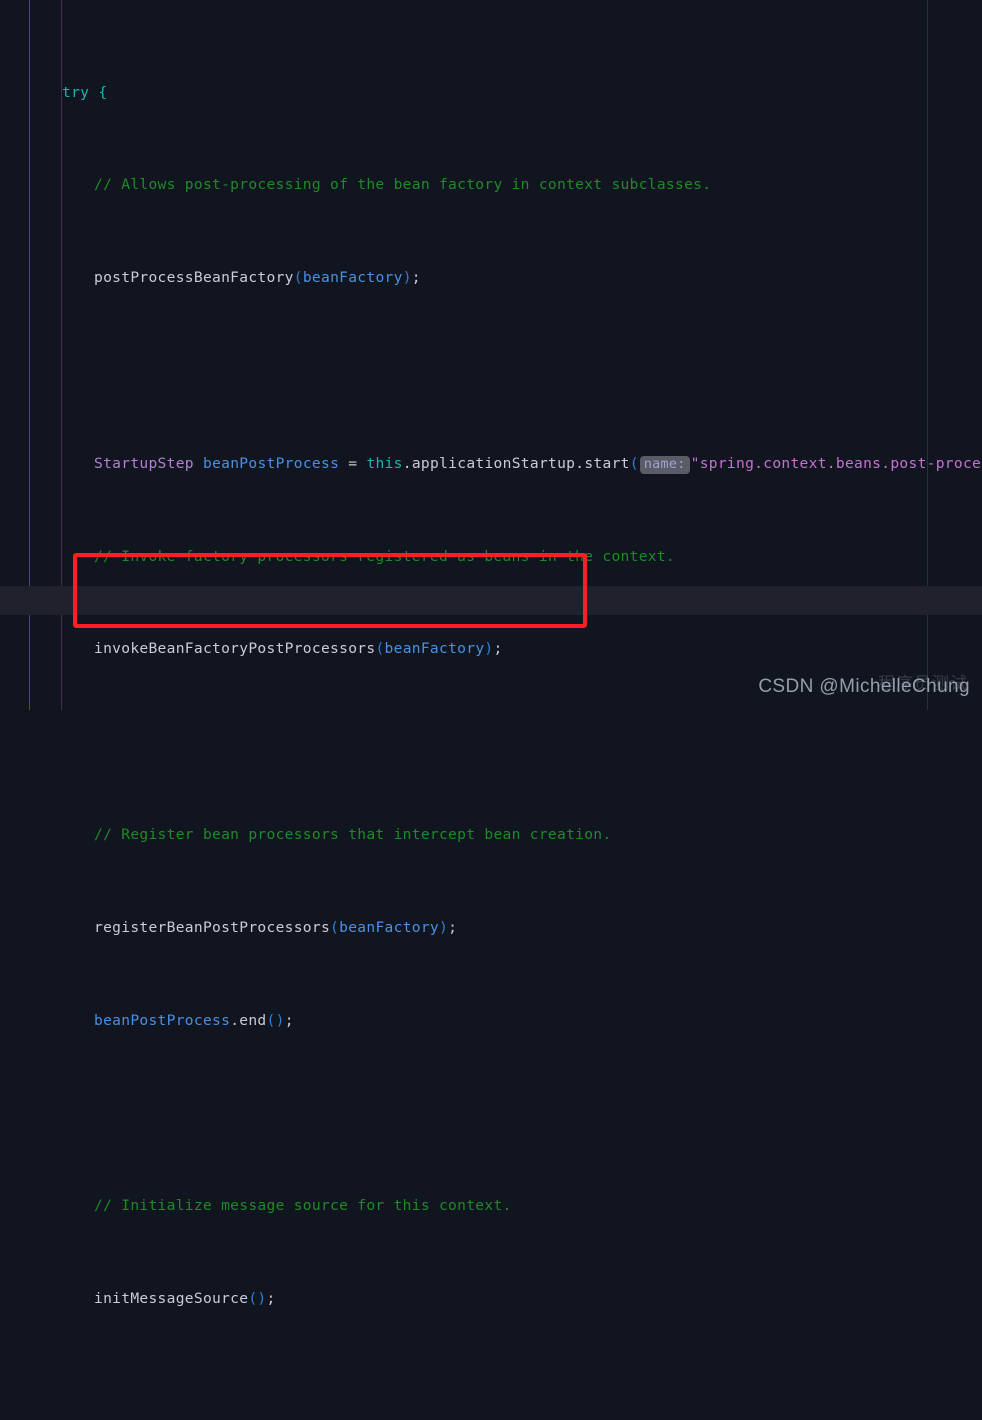 The height and width of the screenshot is (1420, 982). Describe the element at coordinates (248, 1020) in the screenshot. I see `method-call-end: .end` at that location.